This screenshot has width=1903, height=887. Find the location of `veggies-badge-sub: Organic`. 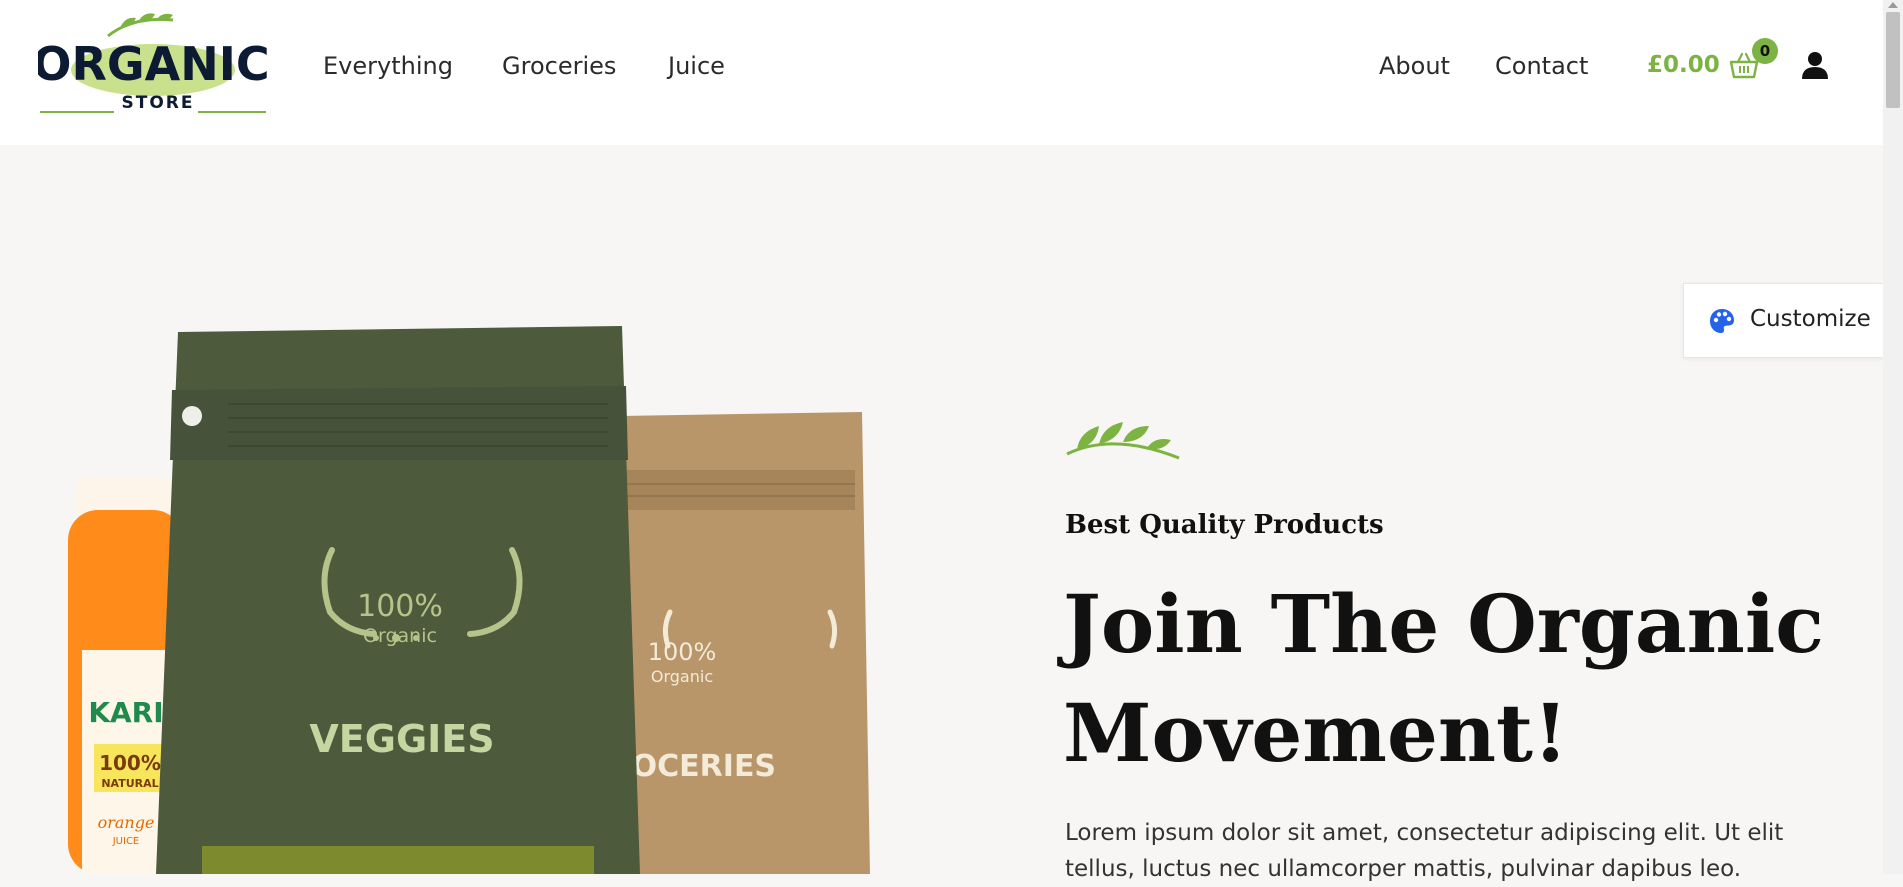

veggies-badge-sub: Organic is located at coordinates (400, 636).